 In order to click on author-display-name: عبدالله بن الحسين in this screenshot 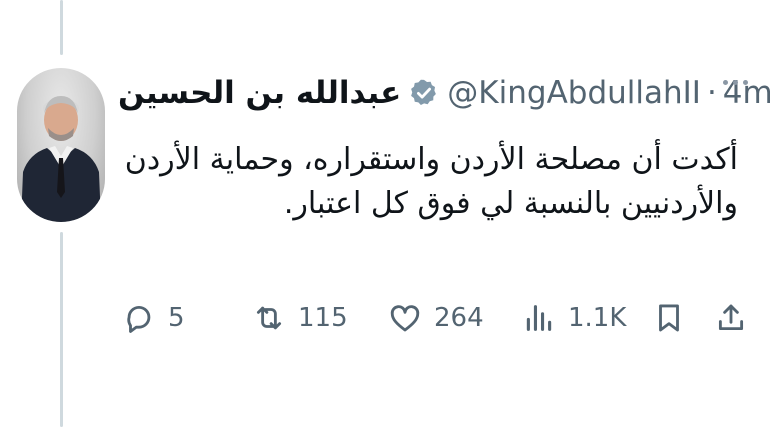, I will do `click(259, 93)`.